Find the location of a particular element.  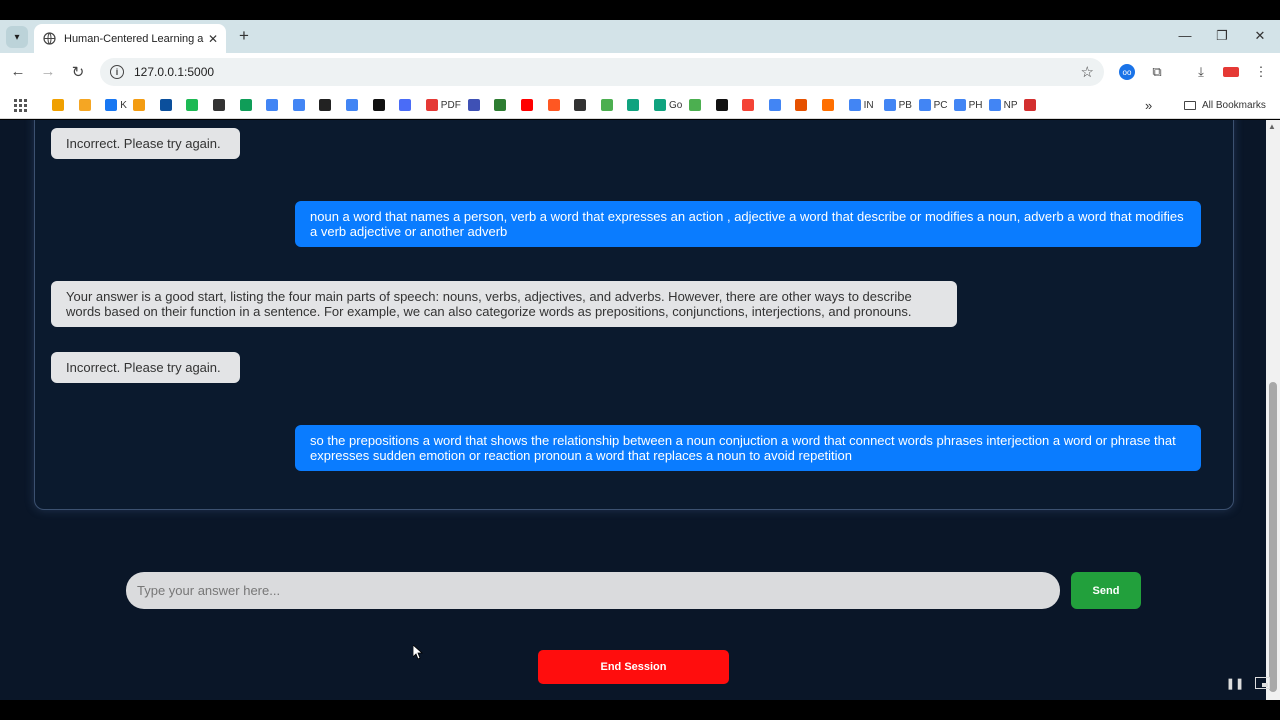

extensions-puzzle-icon: ⧉ is located at coordinates (1157, 72).